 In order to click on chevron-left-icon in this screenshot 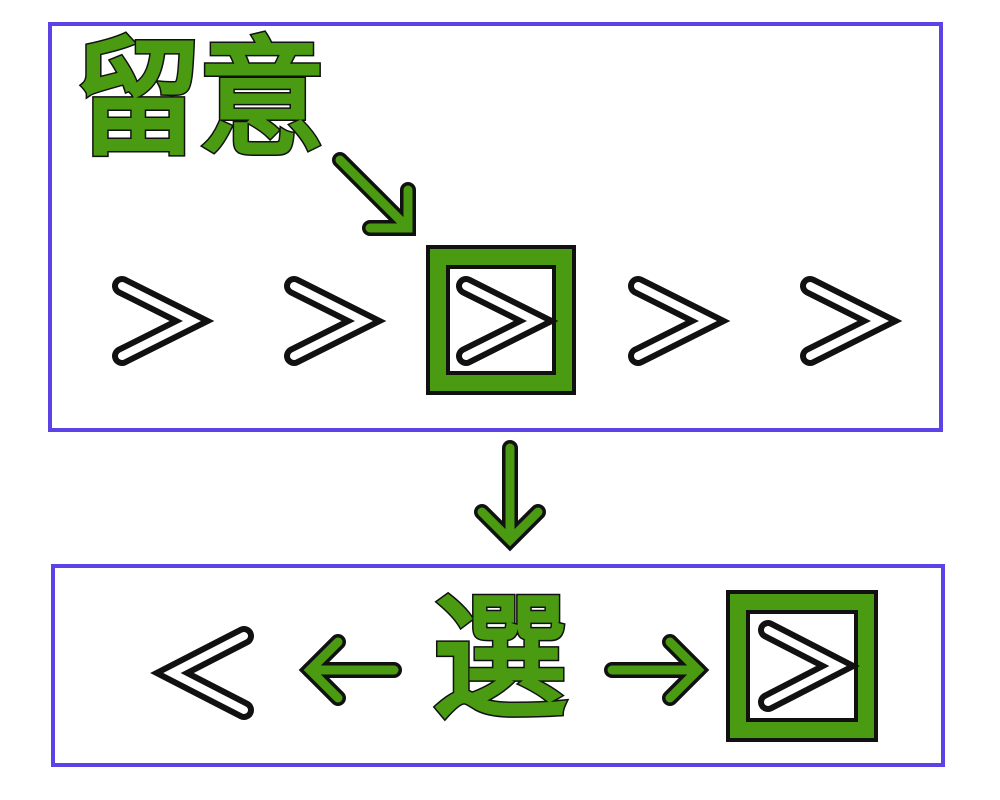, I will do `click(202, 673)`.